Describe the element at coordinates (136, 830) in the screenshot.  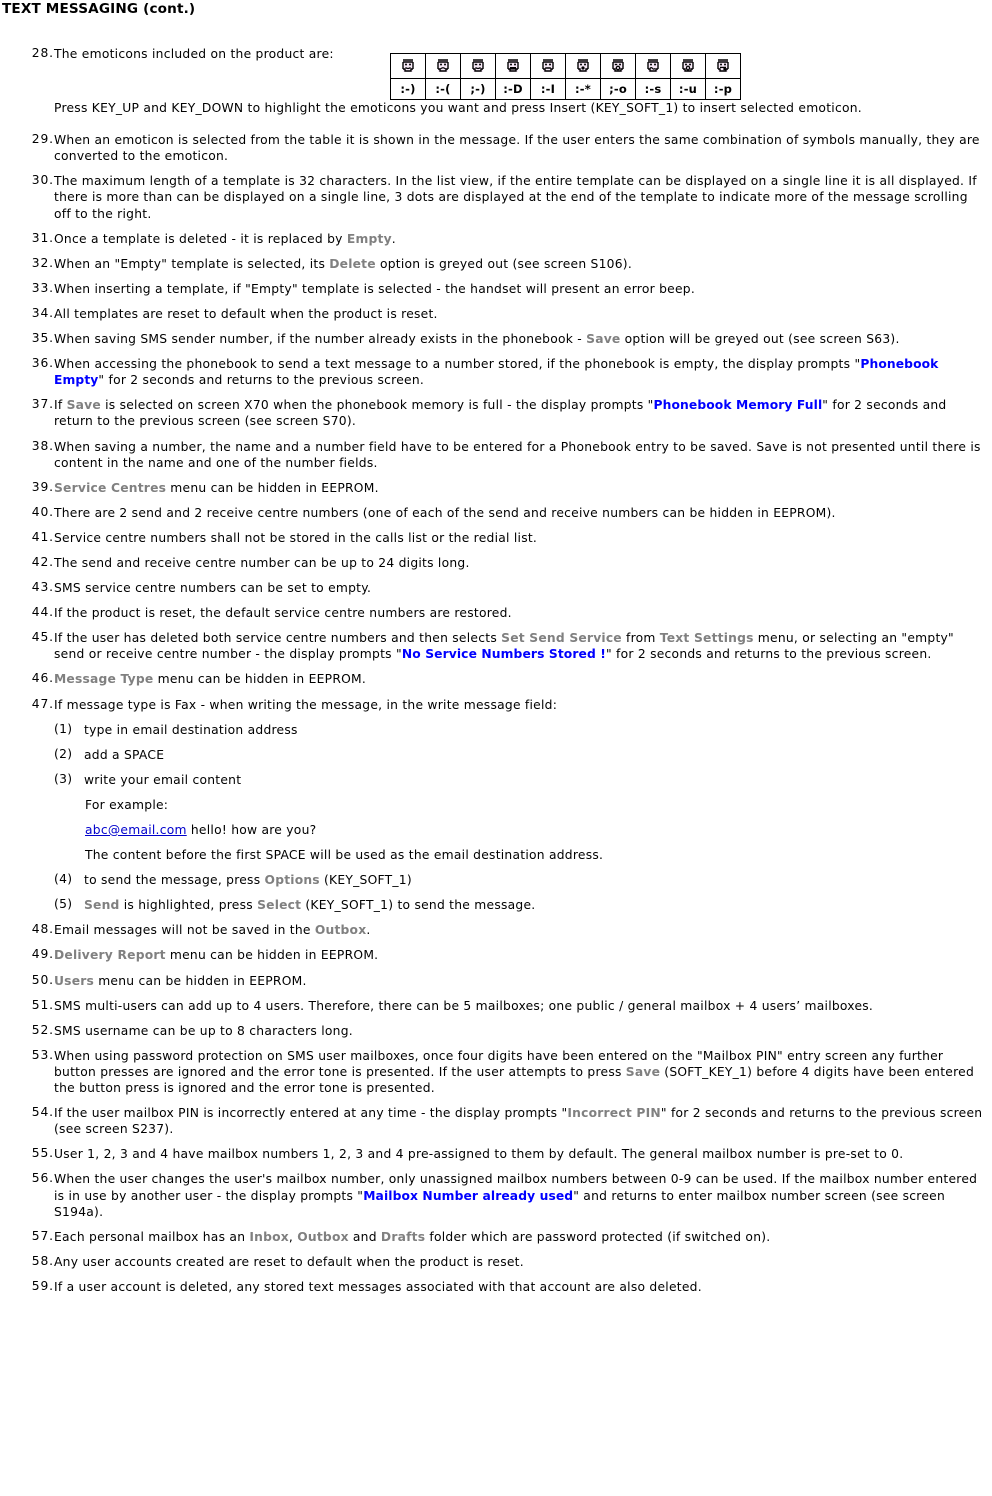
I see `email-link: abc@email.com` at that location.